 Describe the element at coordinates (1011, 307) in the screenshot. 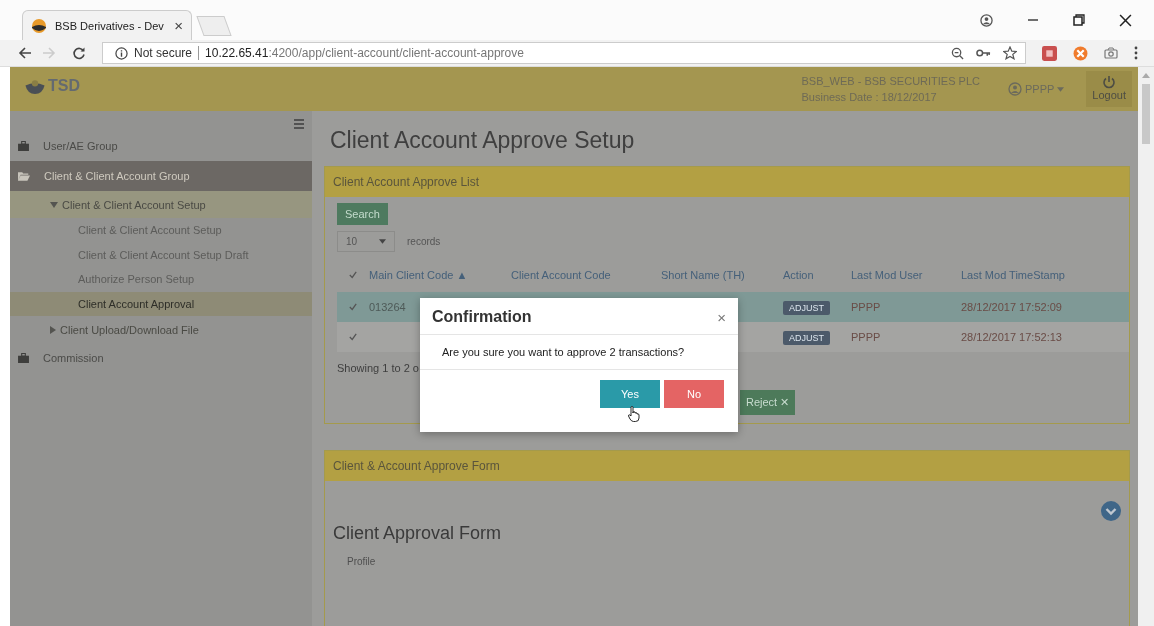

I see `table-cell: 28/12/2017 17:52:09` at that location.